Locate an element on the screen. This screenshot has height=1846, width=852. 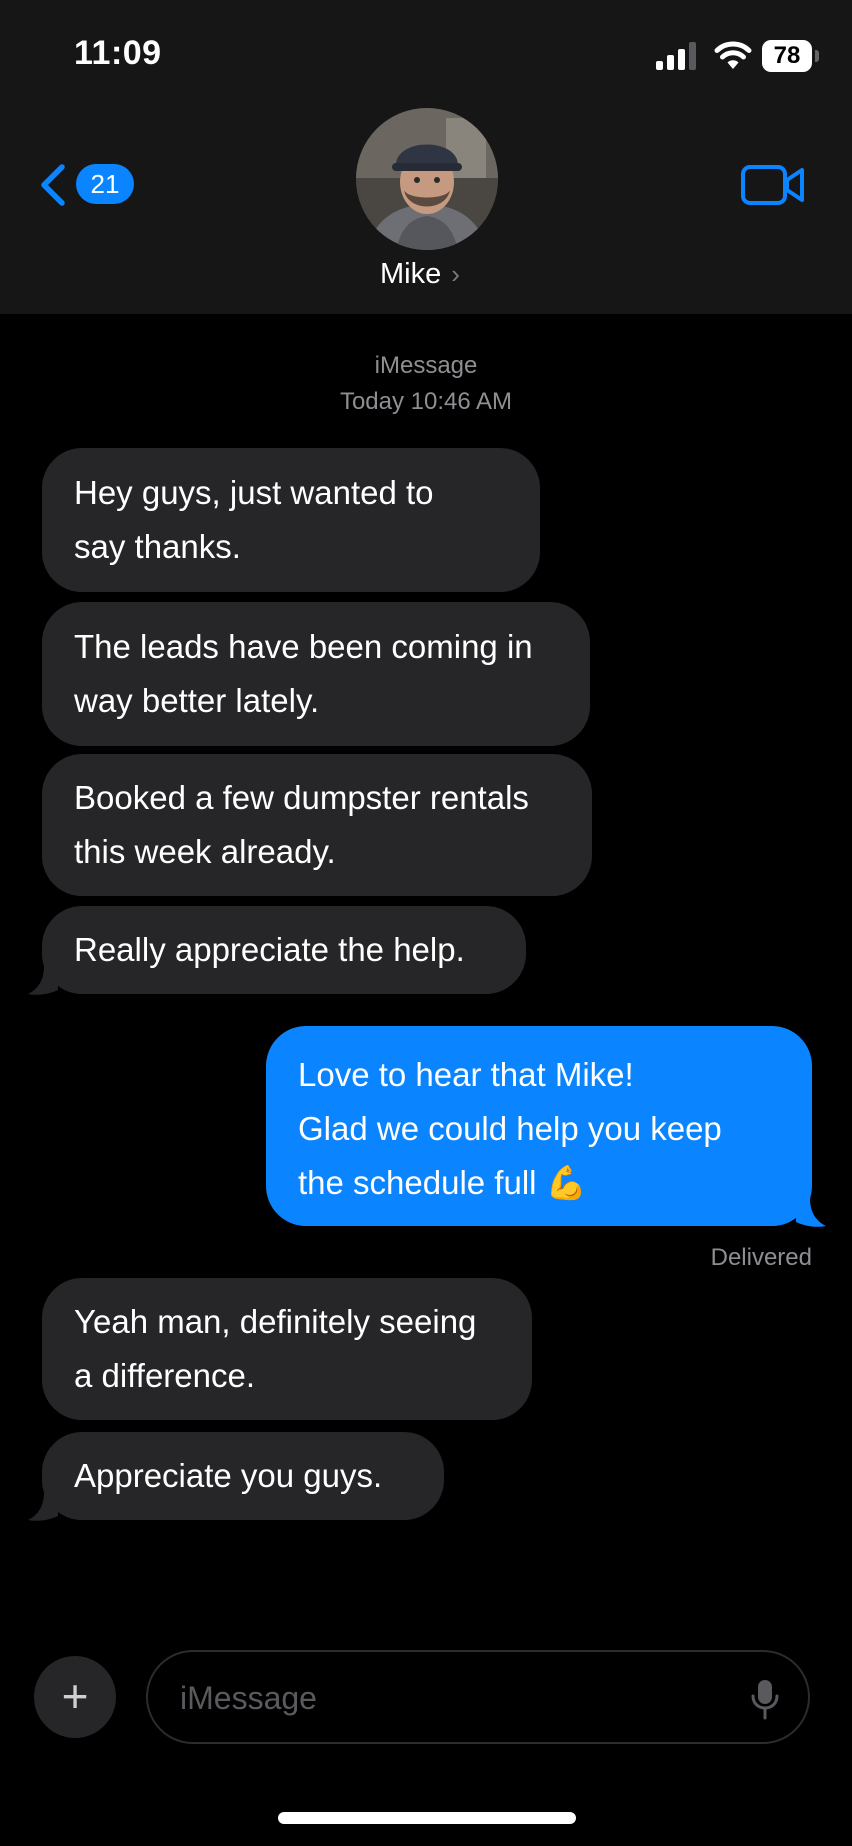
message-text: Really appreciate the help. is located at coordinates (269, 949).